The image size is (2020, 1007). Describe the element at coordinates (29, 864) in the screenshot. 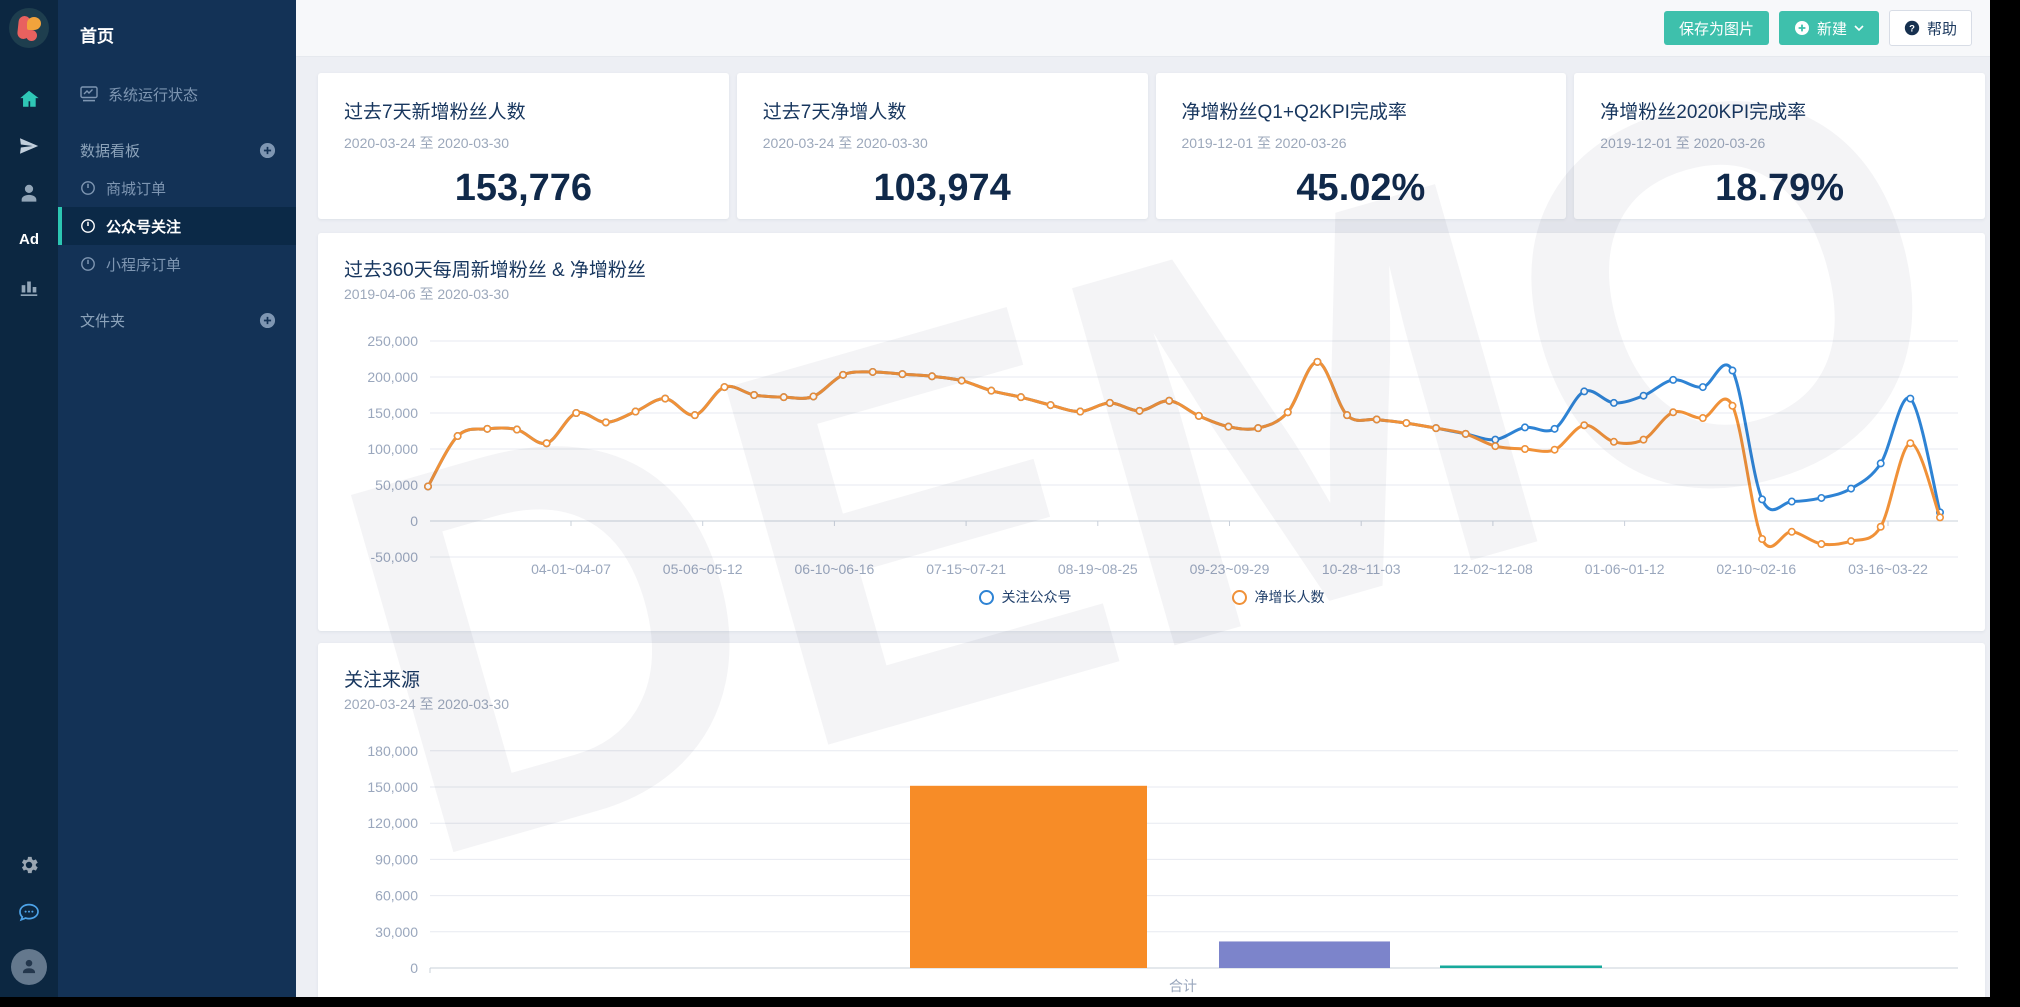

I see `gear-icon` at that location.